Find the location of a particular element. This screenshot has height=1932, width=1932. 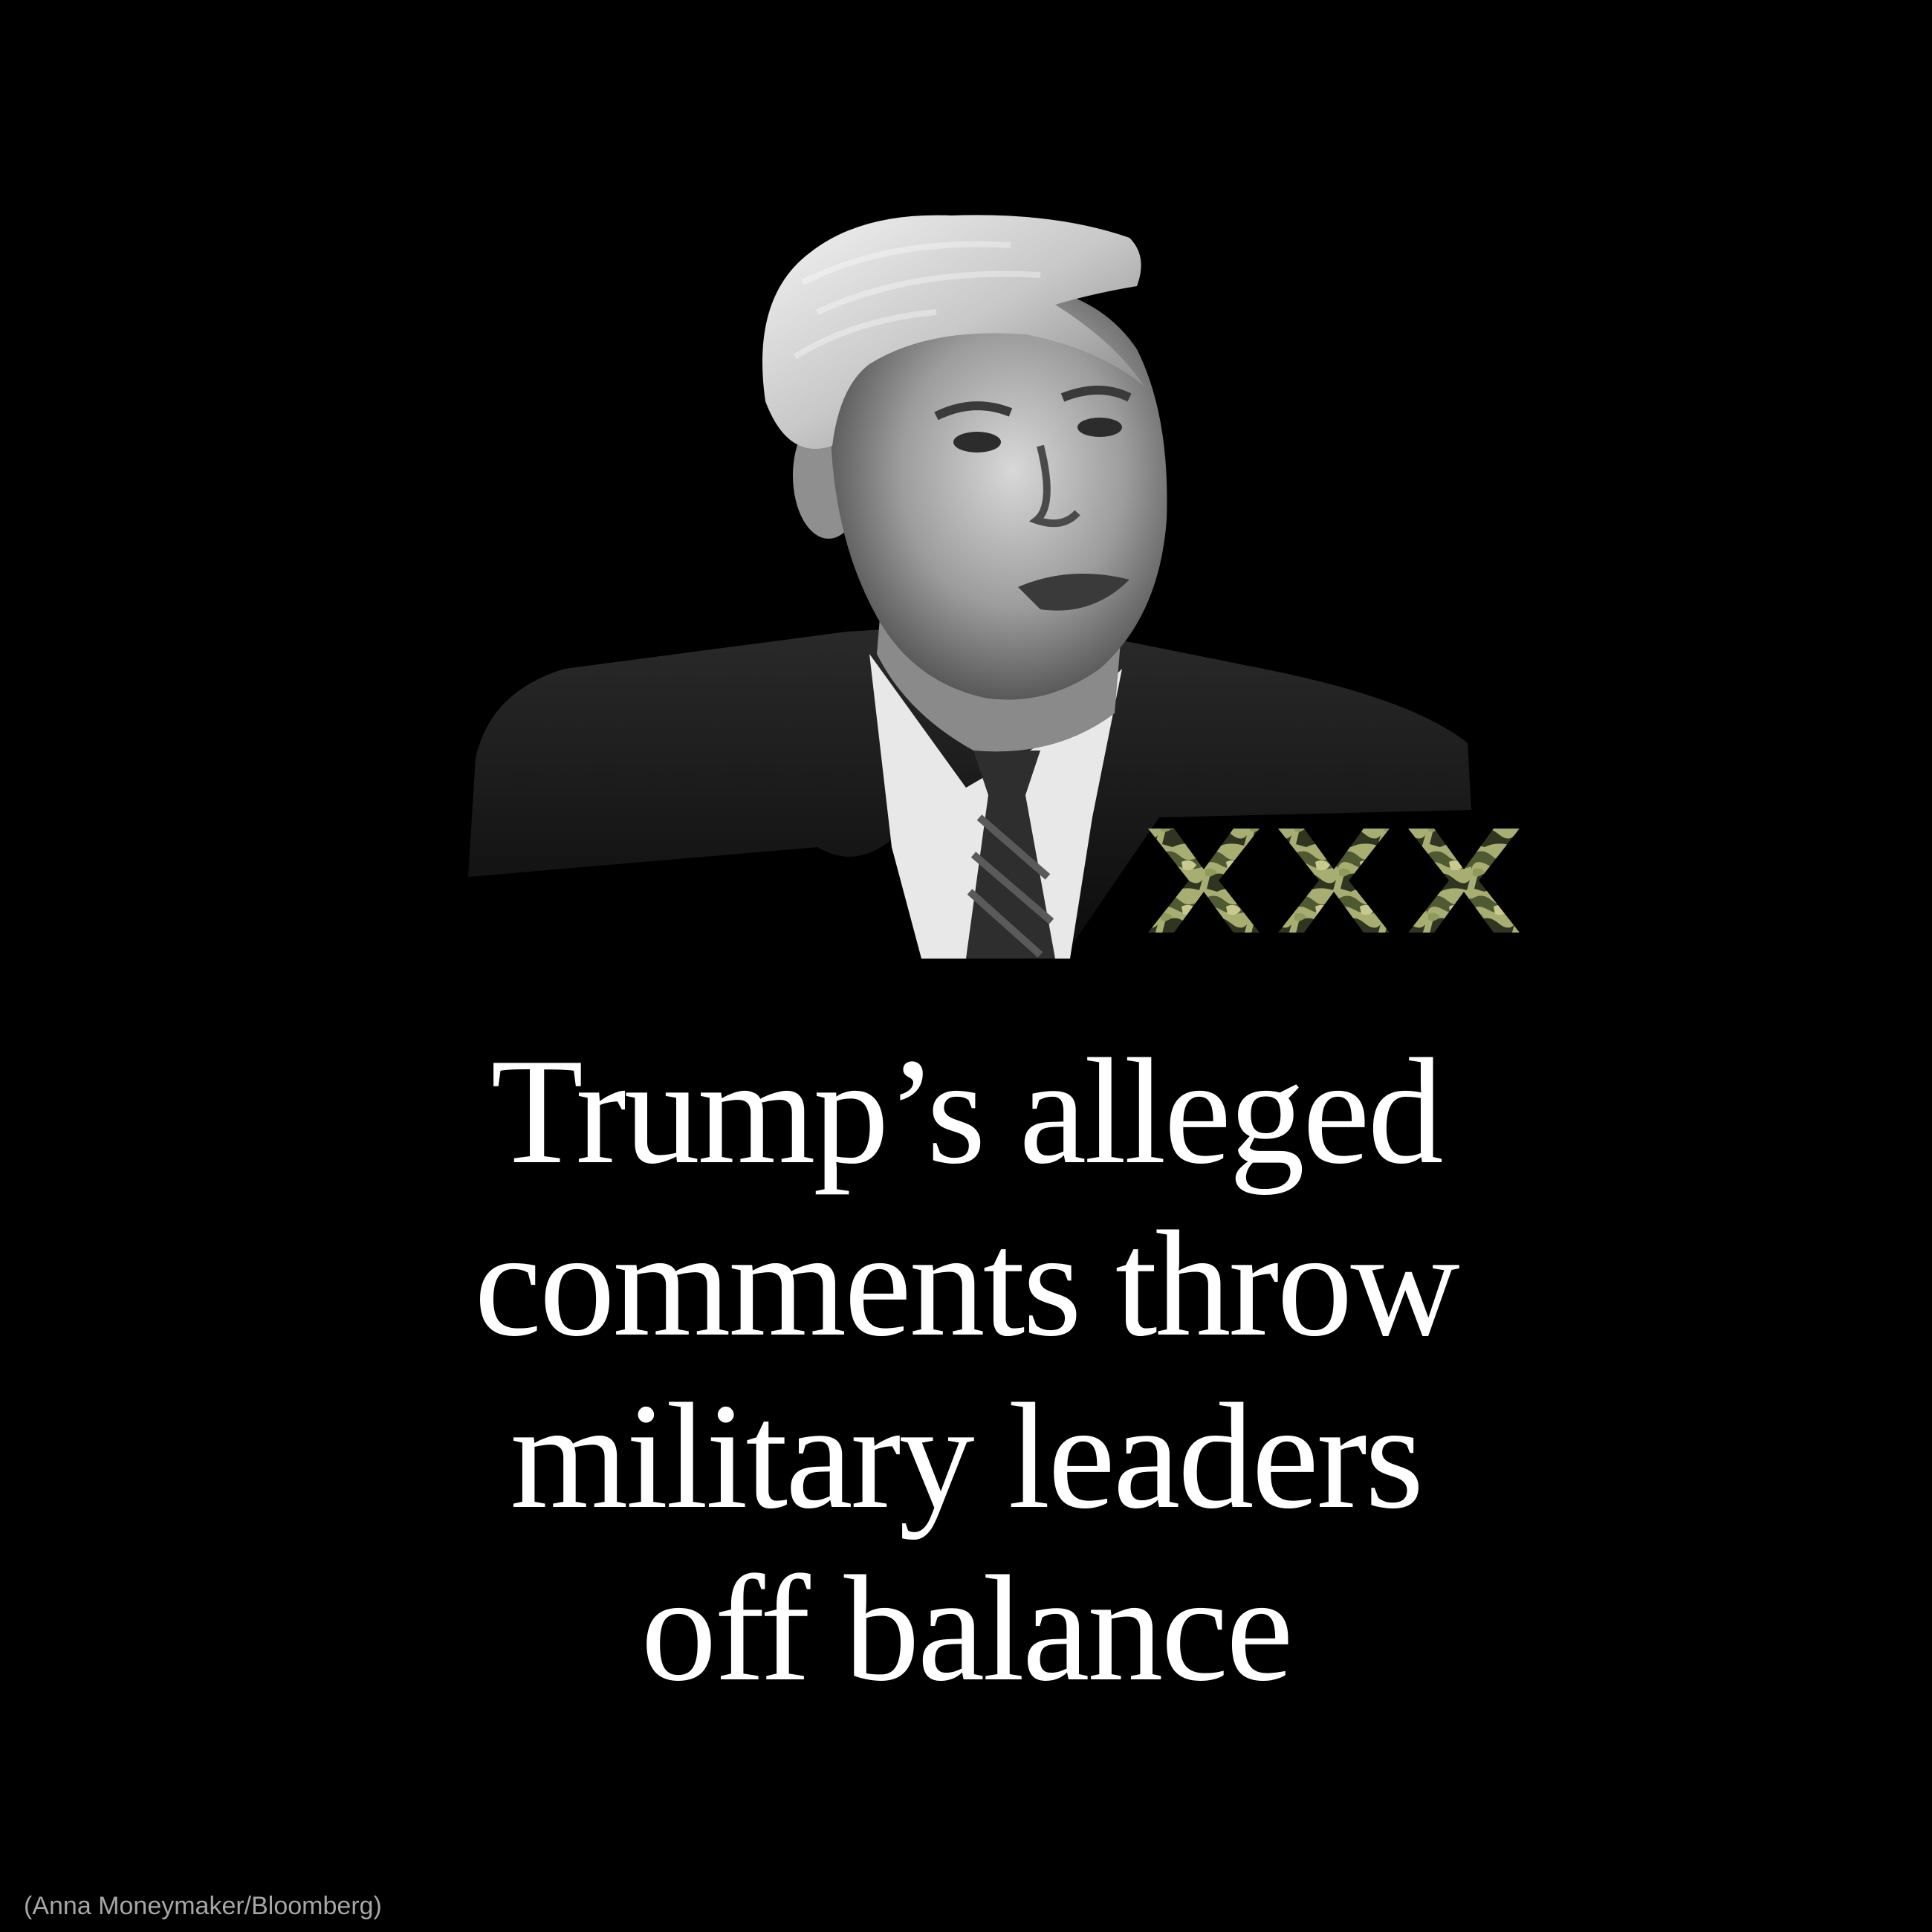

photo-credit: (Anna Moneymaker/Bloomberg) is located at coordinates (203, 1906).